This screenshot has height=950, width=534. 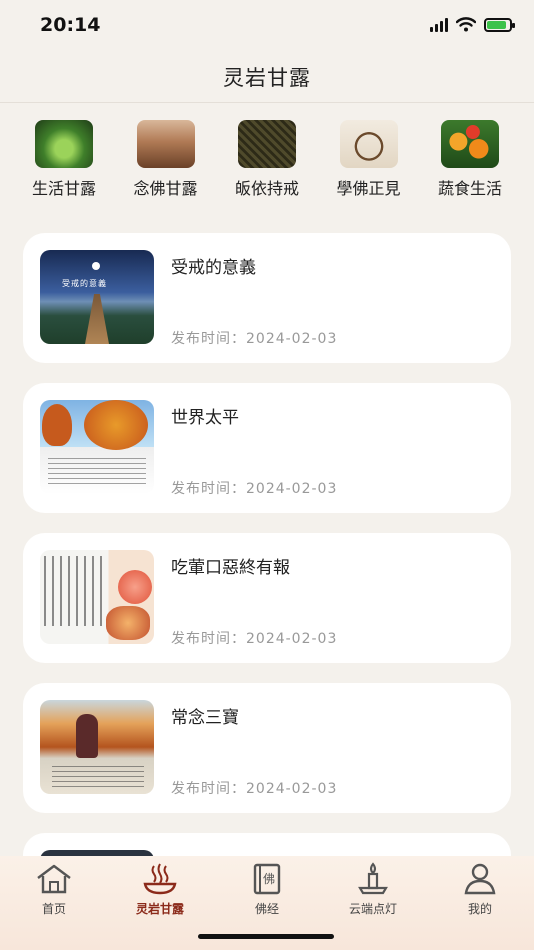 What do you see at coordinates (267, 448) in the screenshot?
I see `article-card: 世界太平 发布时间：2024-02-03` at bounding box center [267, 448].